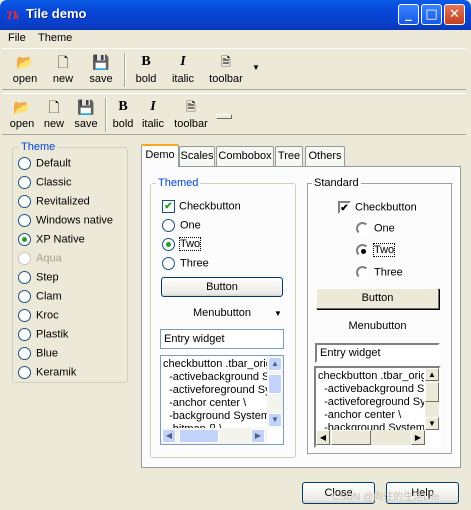 This screenshot has width=471, height=510. Describe the element at coordinates (205, 403) in the screenshot. I see `text-line: -anchor center \` at that location.